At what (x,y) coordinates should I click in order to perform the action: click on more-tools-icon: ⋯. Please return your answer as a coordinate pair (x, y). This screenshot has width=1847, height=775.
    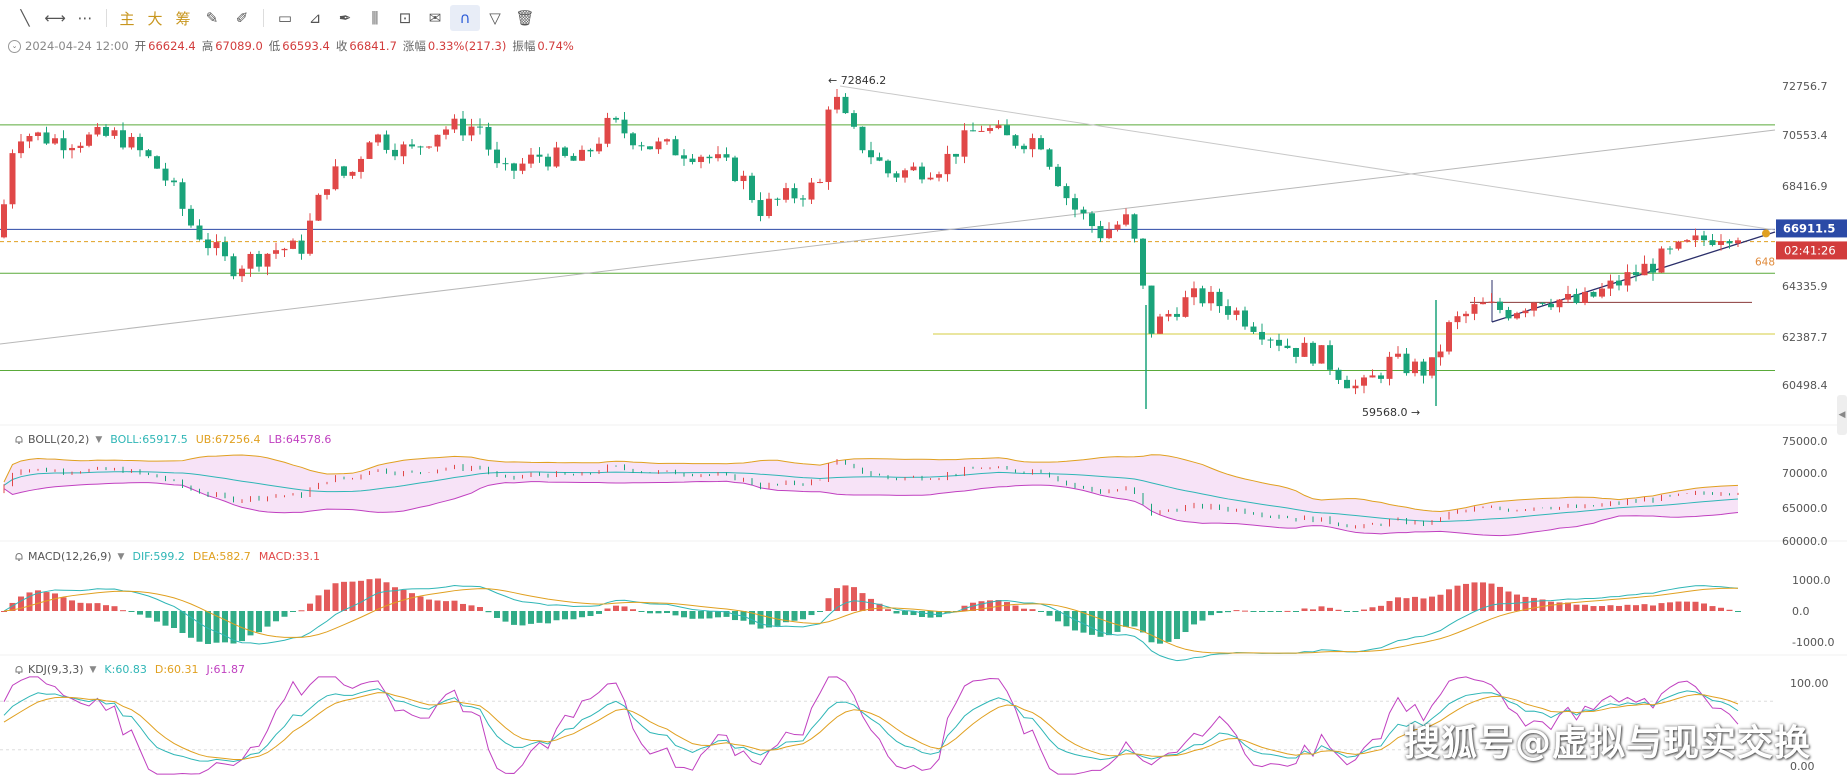
    Looking at the image, I should click on (85, 18).